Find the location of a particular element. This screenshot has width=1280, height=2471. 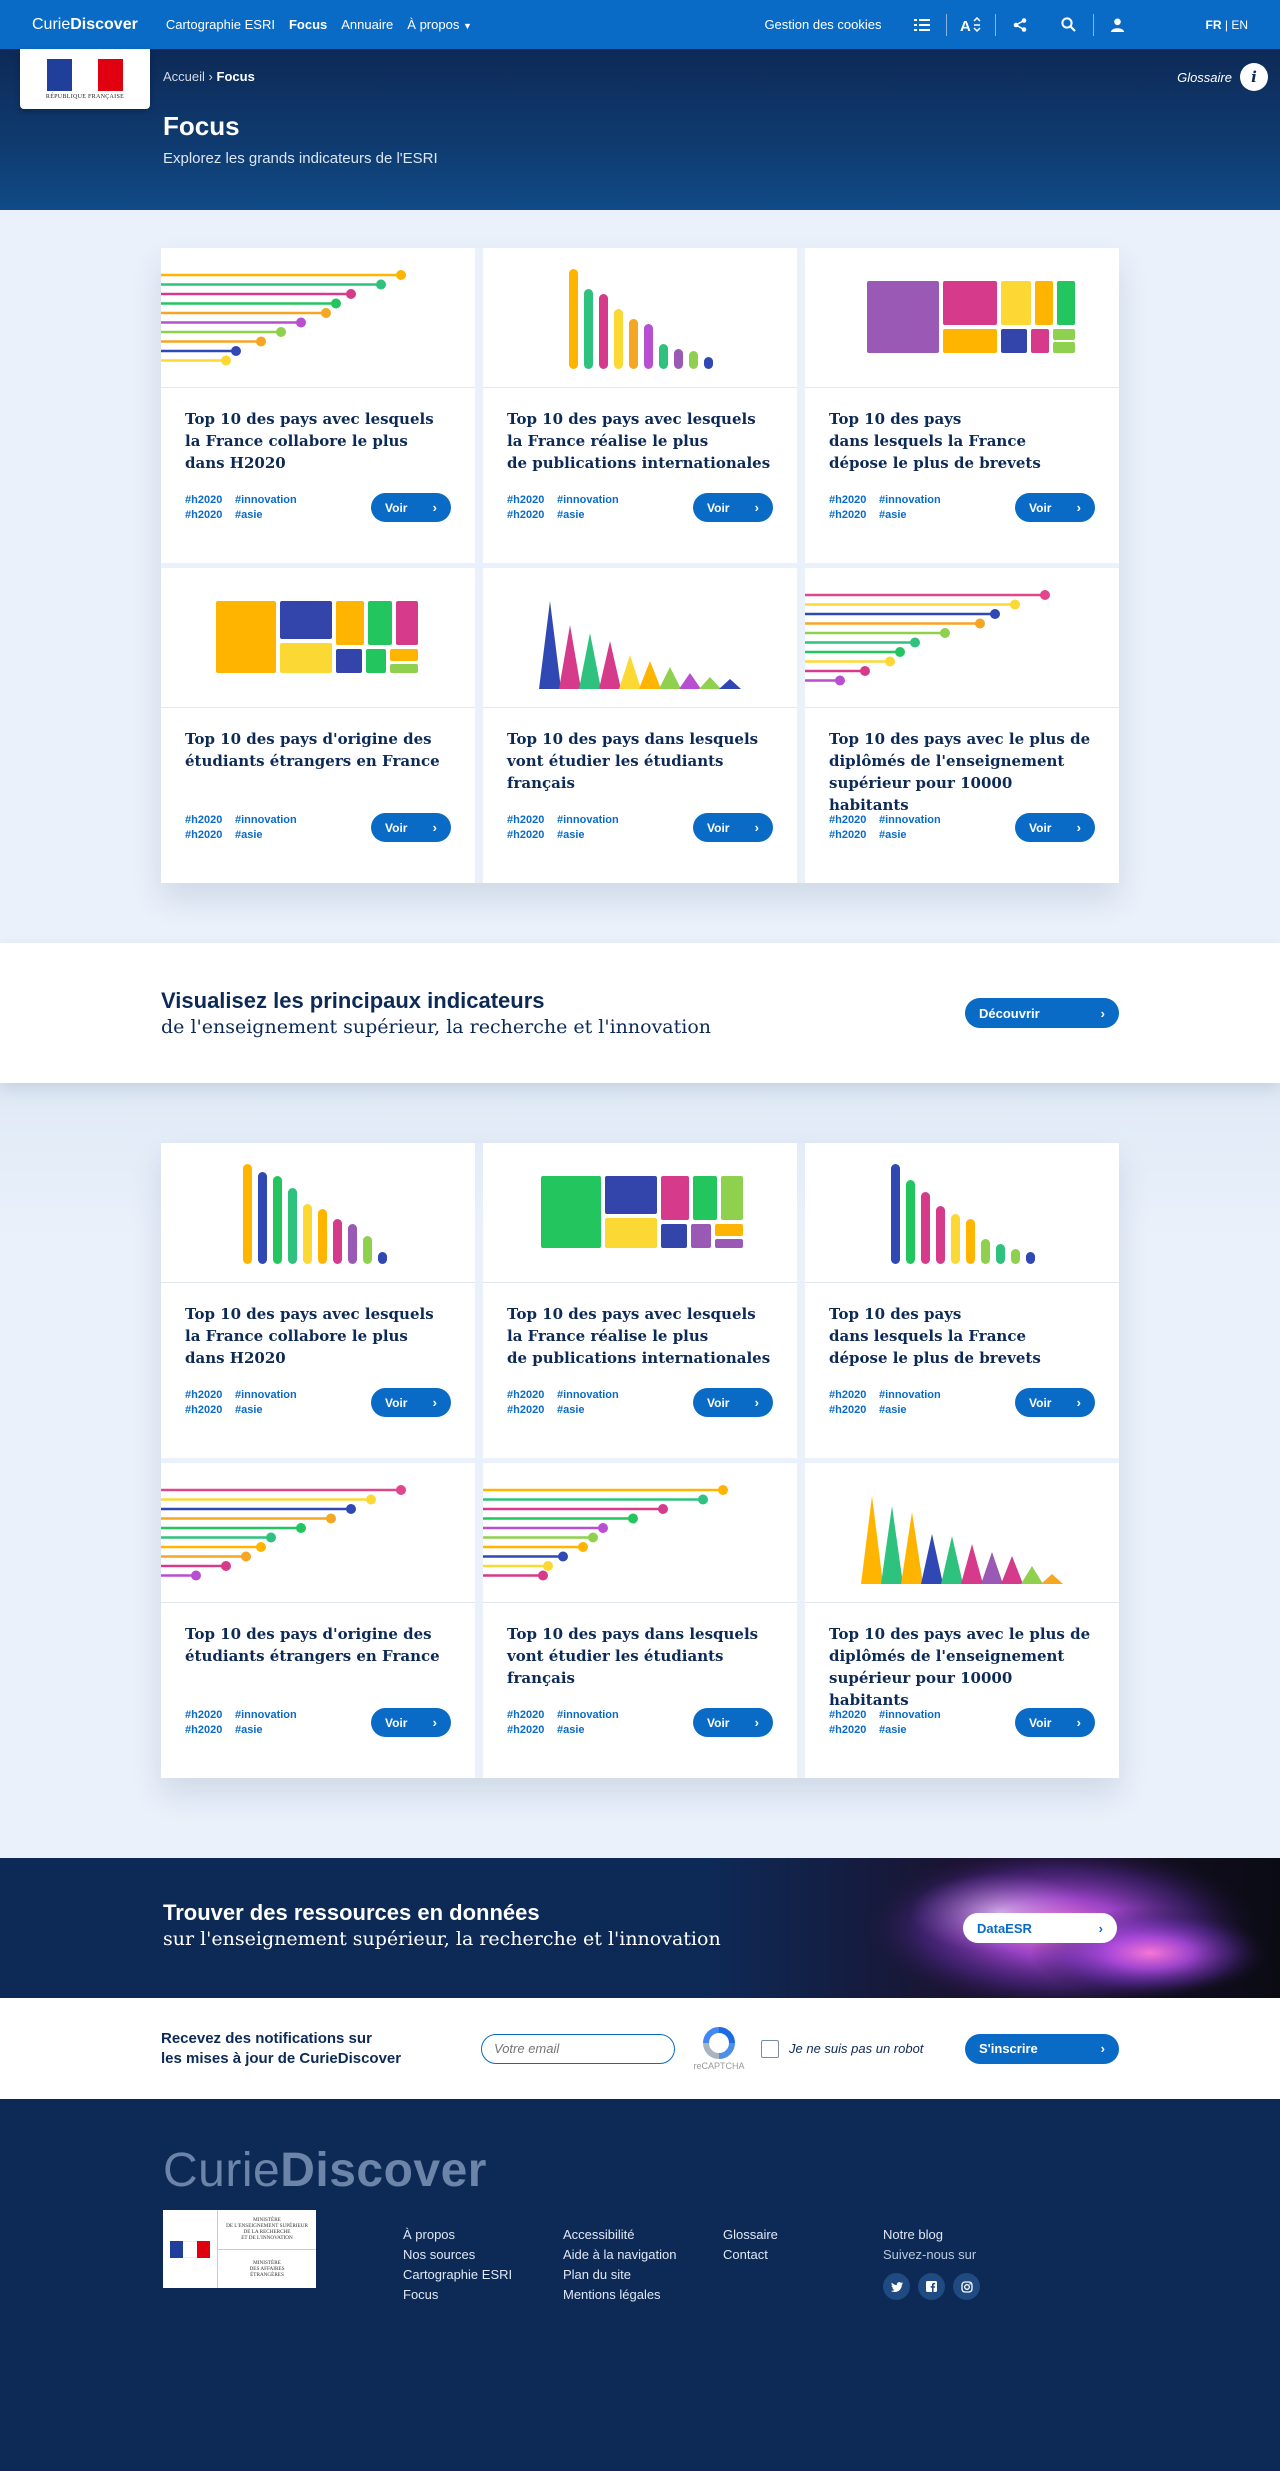

robot-checkbox is located at coordinates (770, 2048).